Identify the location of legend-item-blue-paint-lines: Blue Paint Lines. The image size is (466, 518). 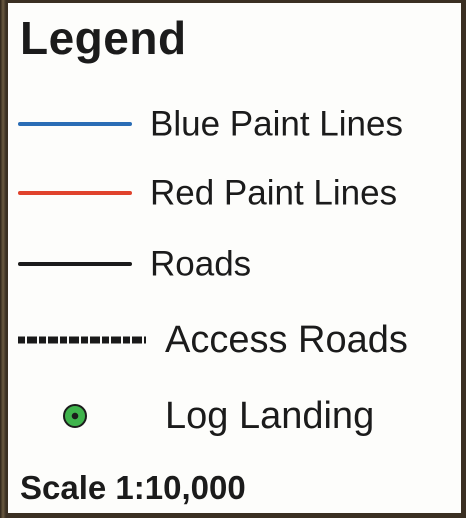
(234, 124).